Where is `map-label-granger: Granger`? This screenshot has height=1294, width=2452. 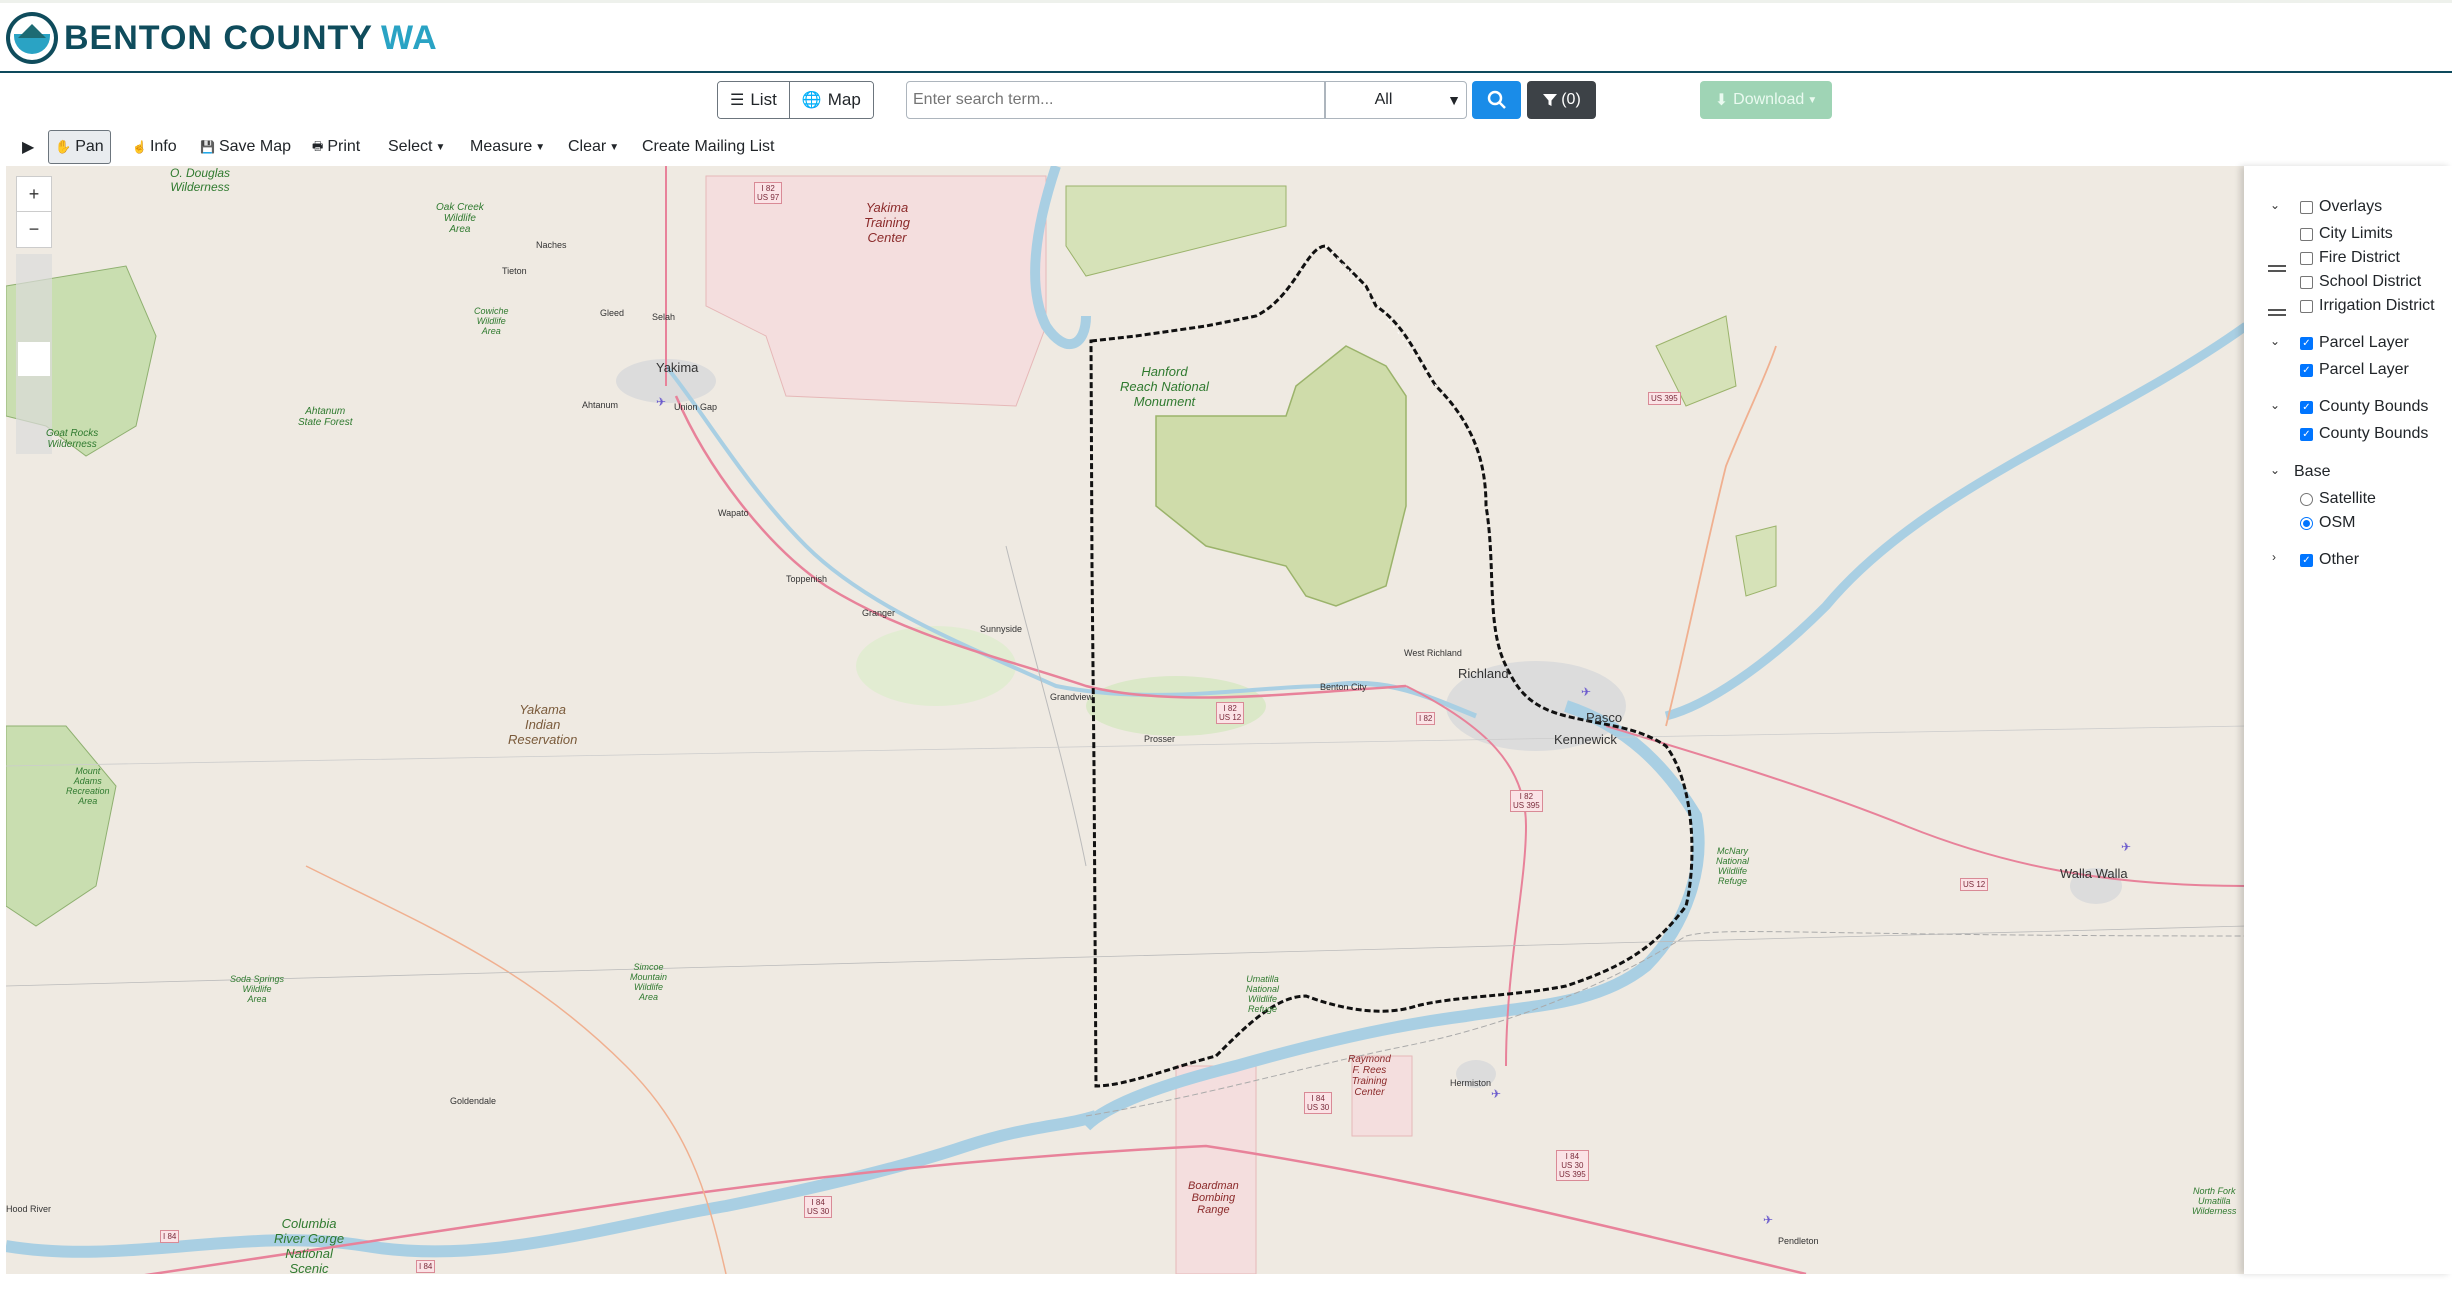
map-label-granger: Granger is located at coordinates (879, 613).